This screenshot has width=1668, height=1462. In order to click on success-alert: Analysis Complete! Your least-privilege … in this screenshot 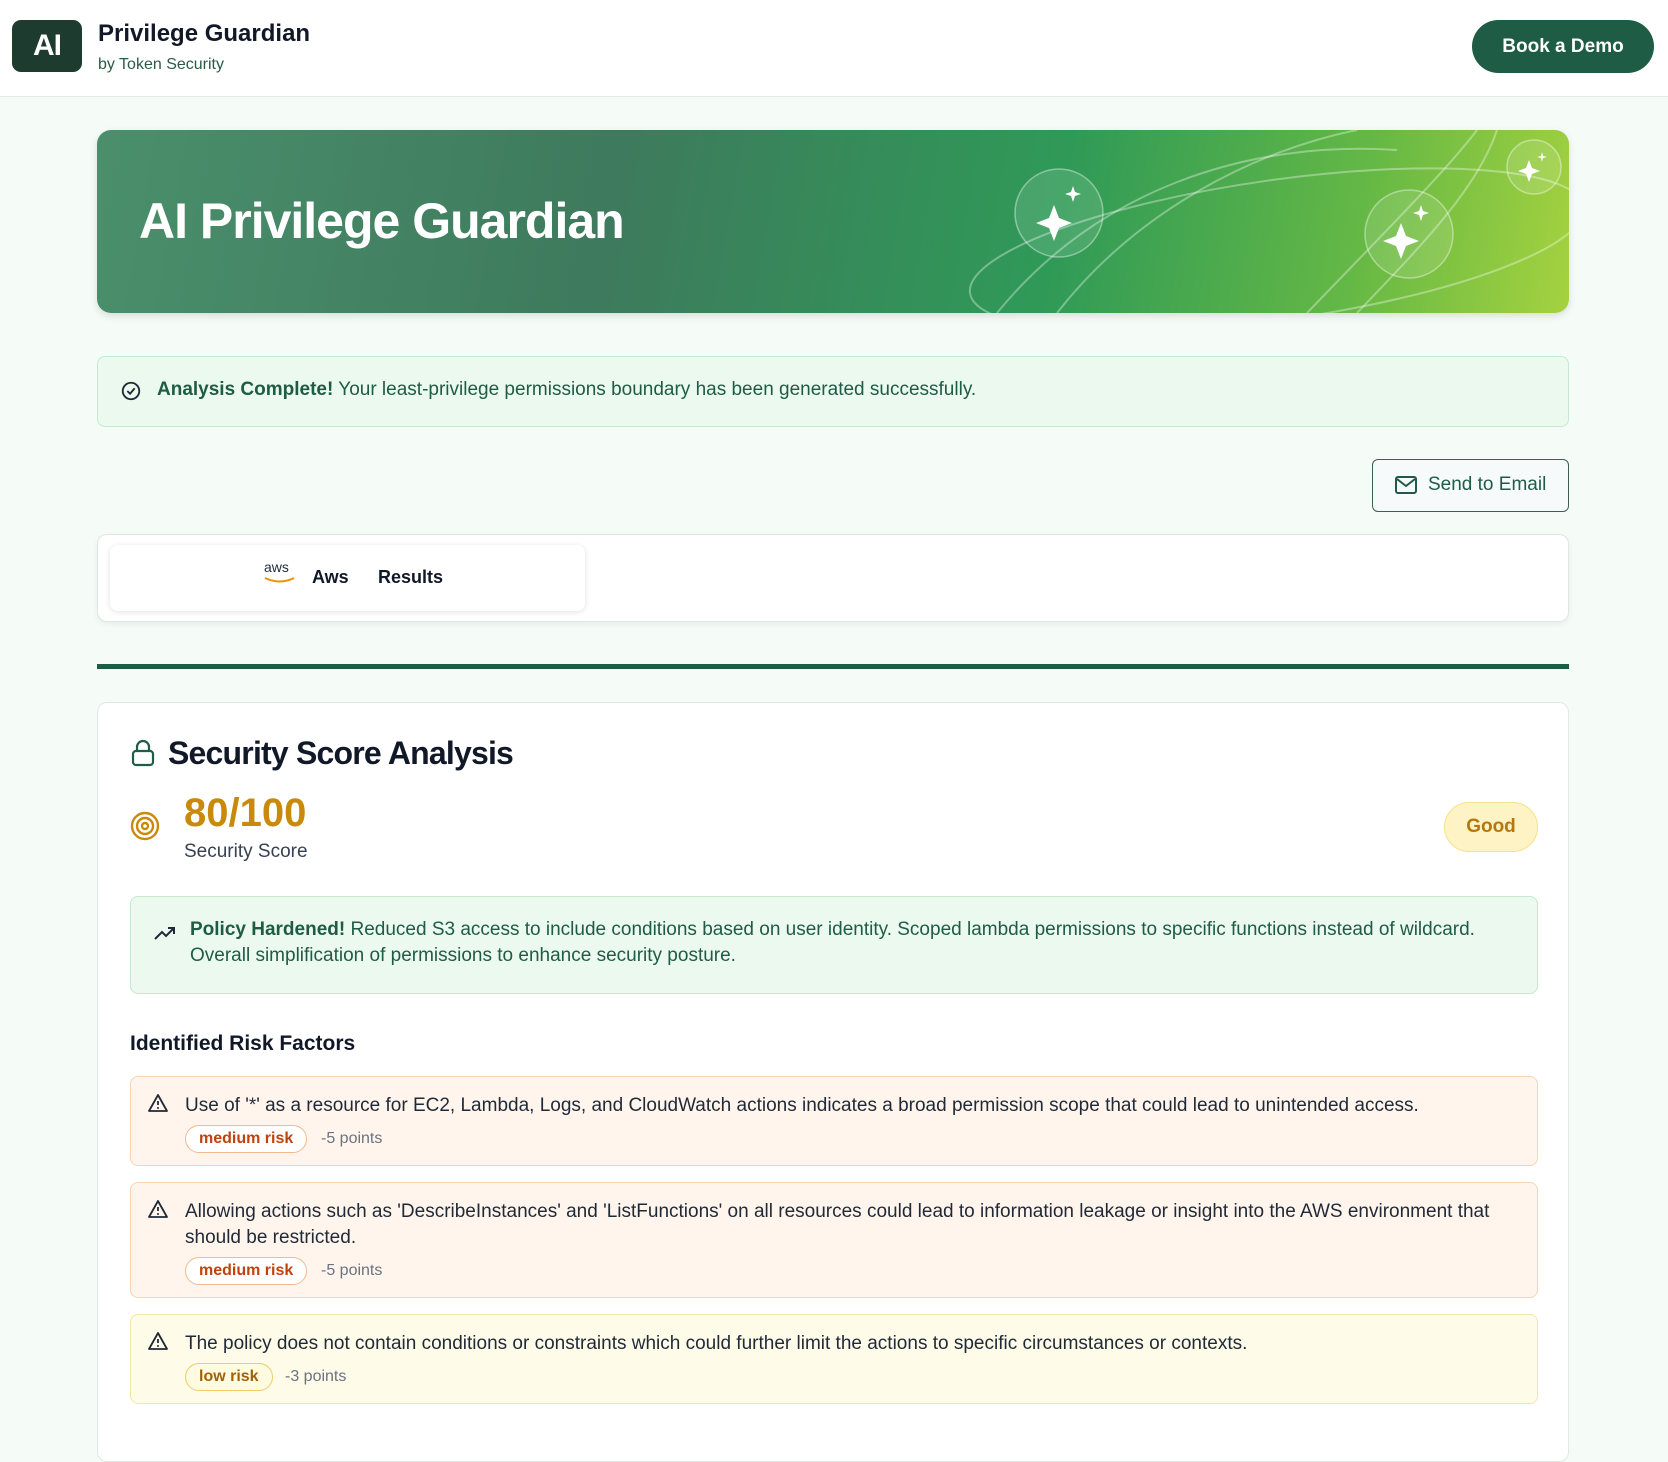, I will do `click(833, 391)`.